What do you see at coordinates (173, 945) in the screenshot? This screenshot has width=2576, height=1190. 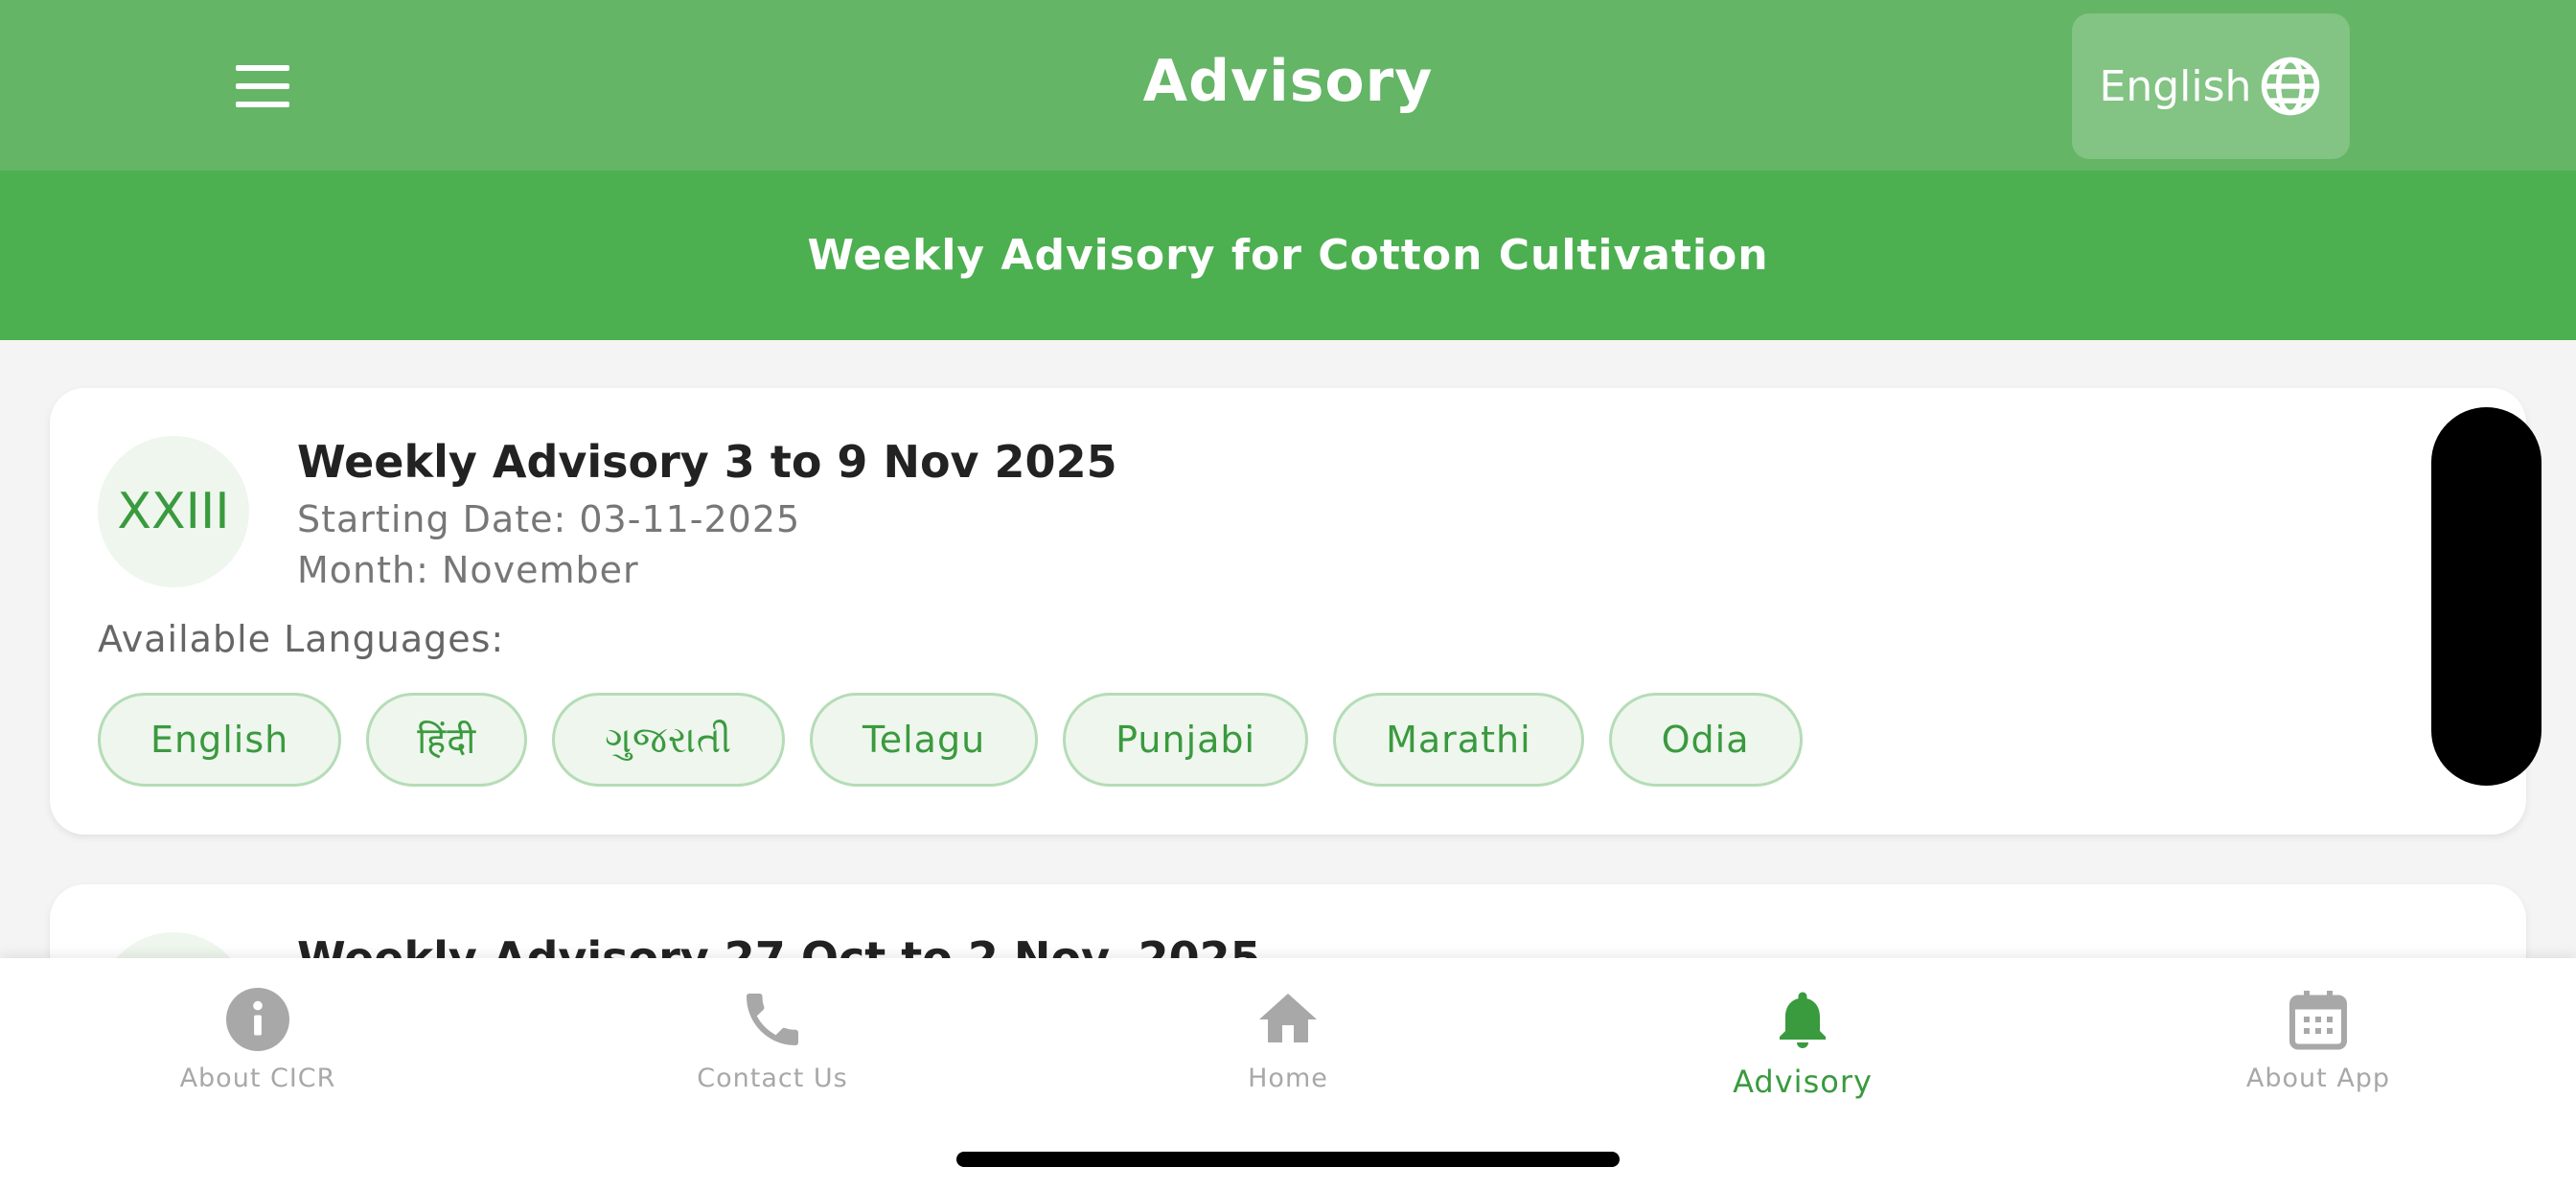 I see `advisory-badge` at bounding box center [173, 945].